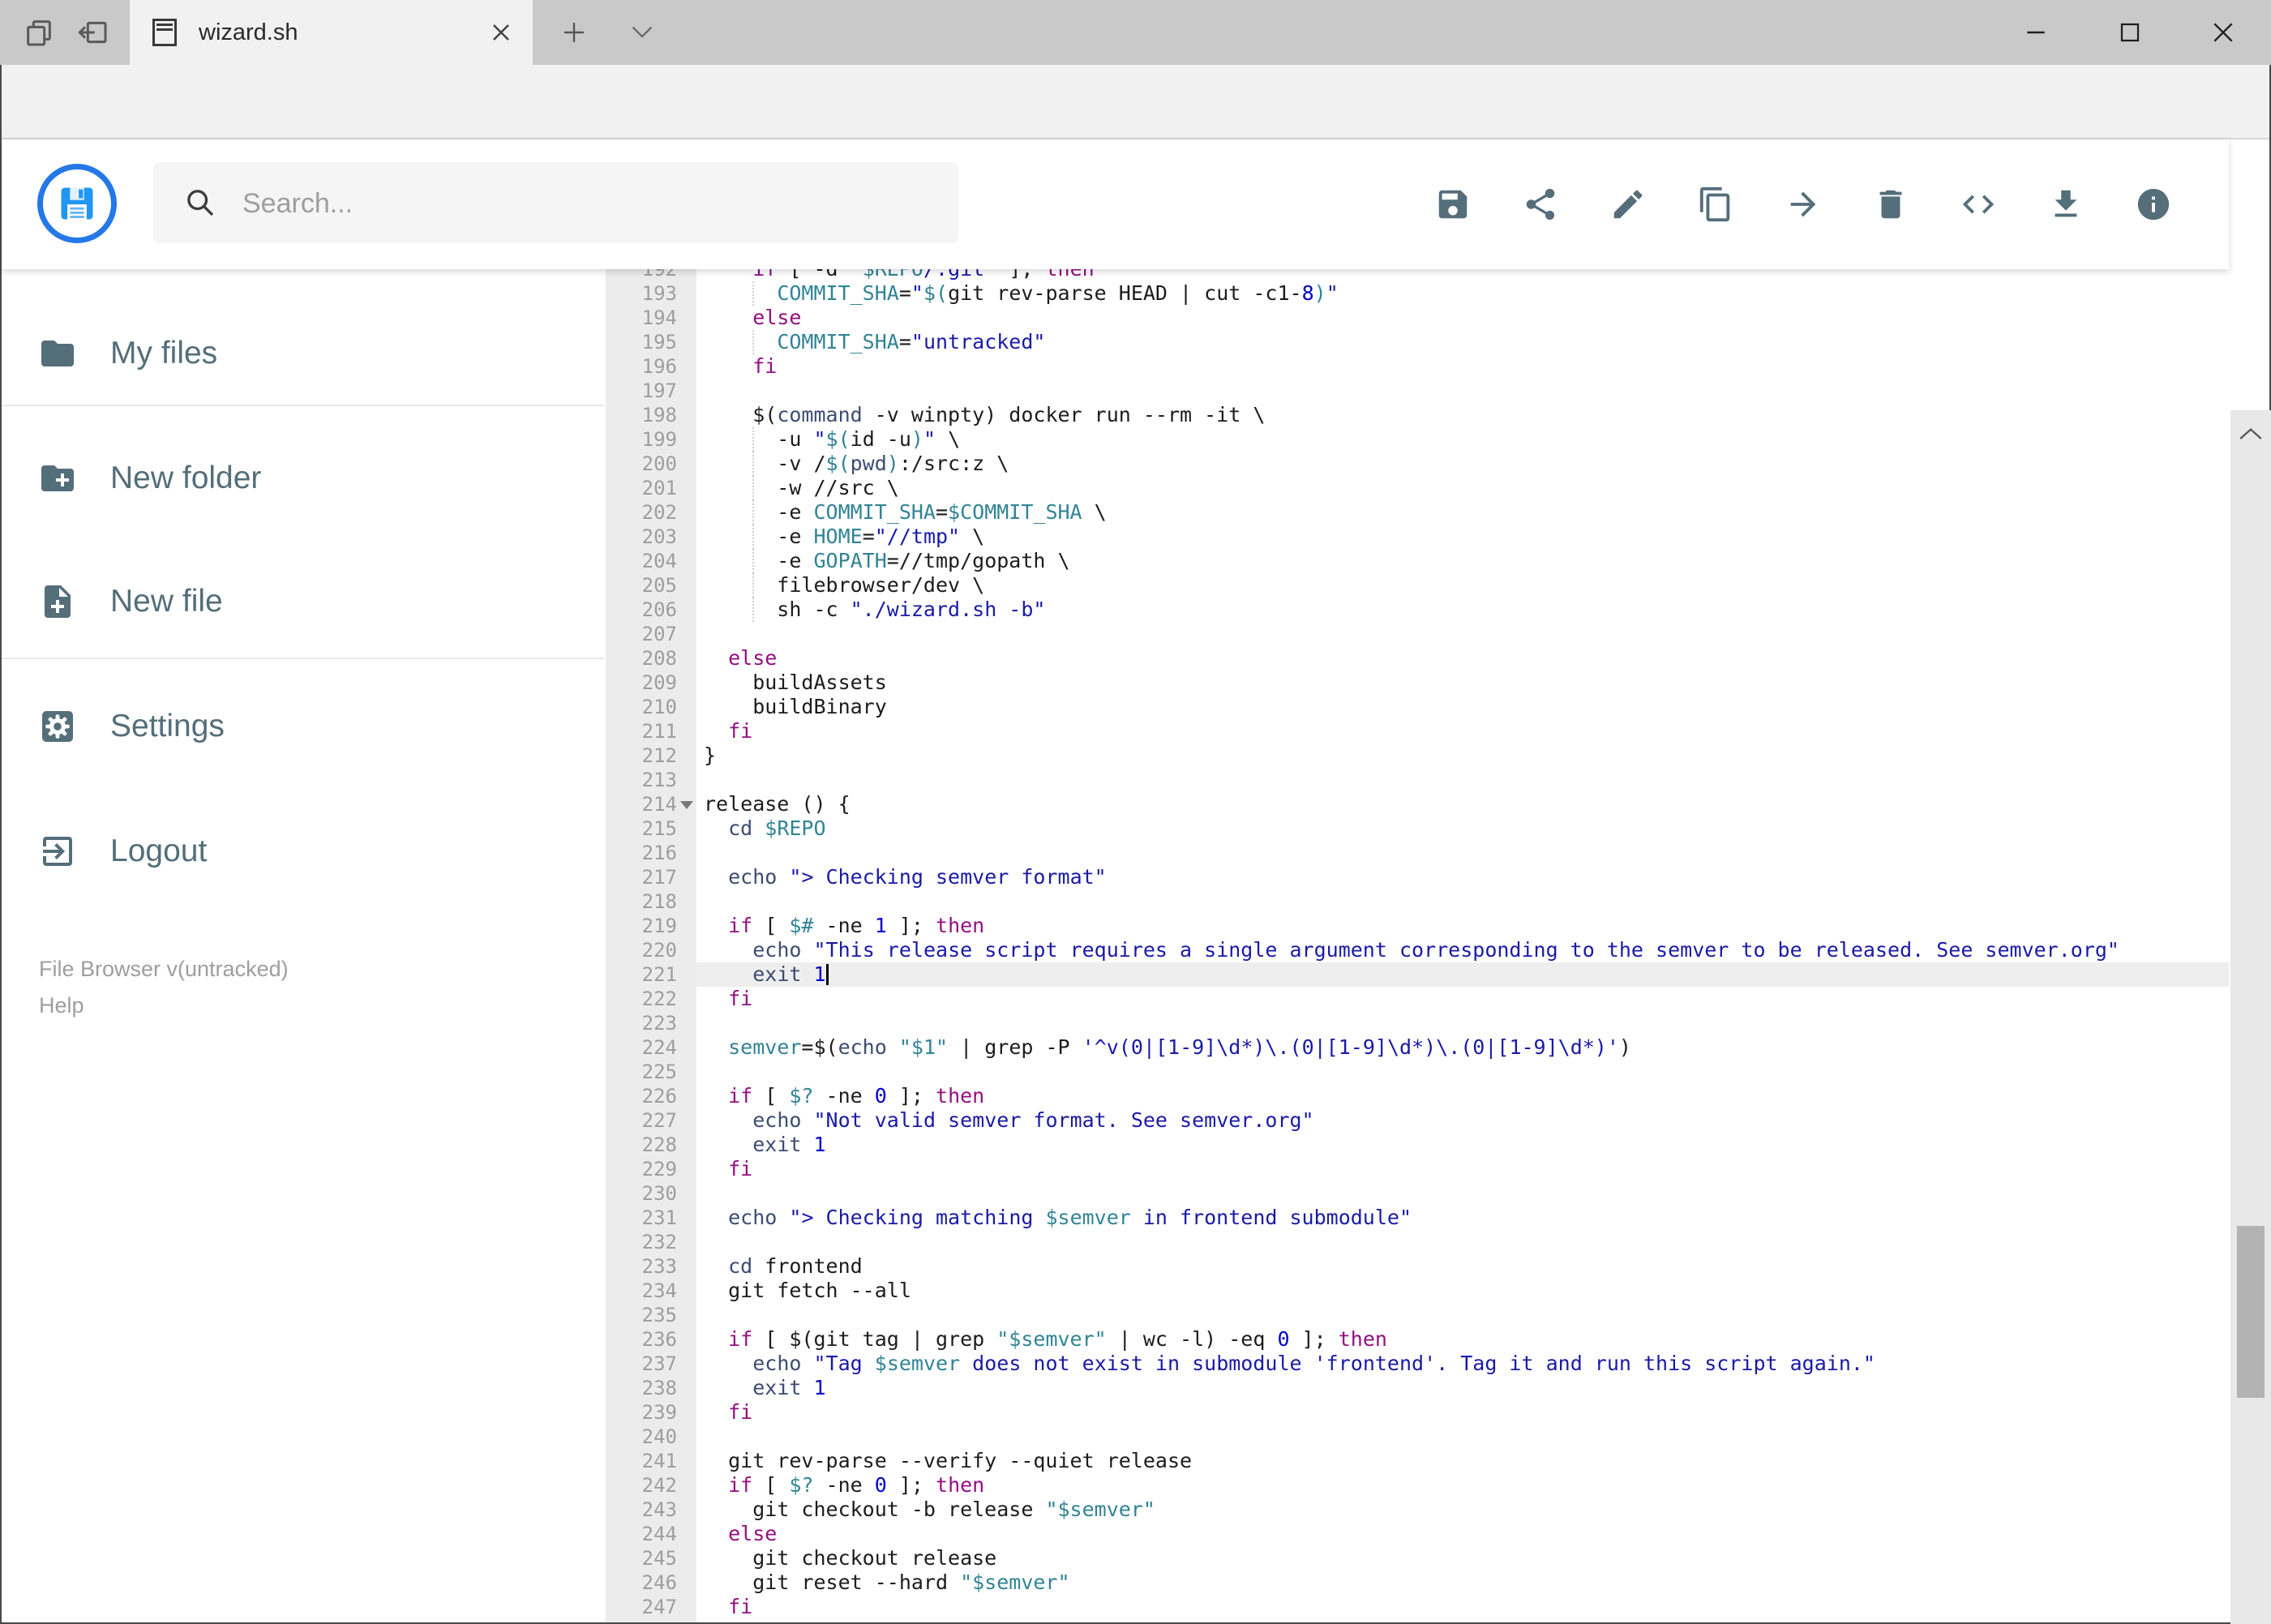 This screenshot has width=2271, height=1624. I want to click on line-number: 246, so click(642, 1583).